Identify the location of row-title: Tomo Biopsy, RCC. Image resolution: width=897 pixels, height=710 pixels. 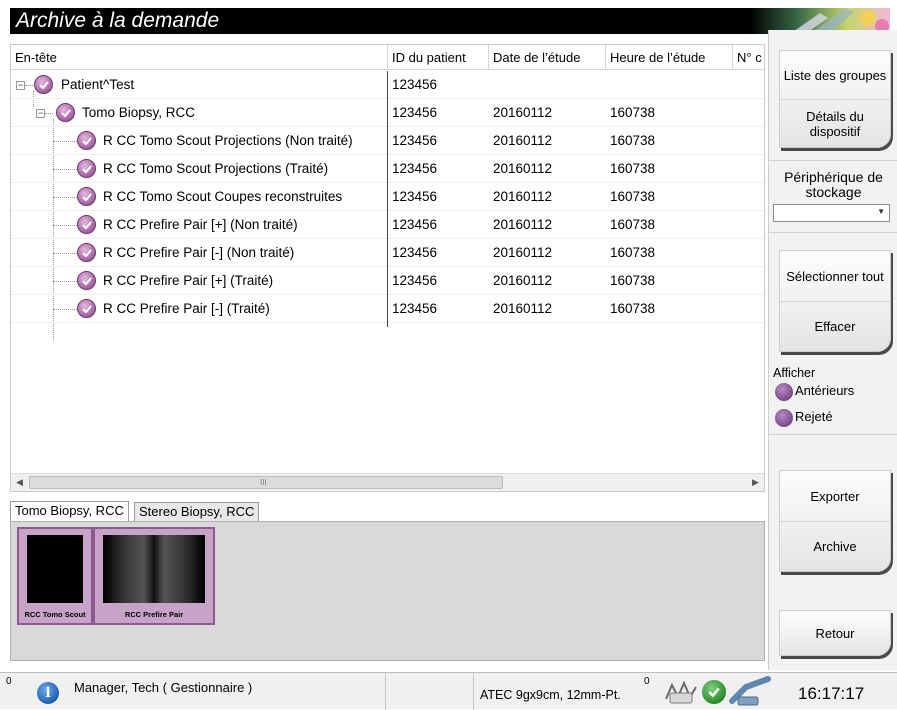
(139, 112).